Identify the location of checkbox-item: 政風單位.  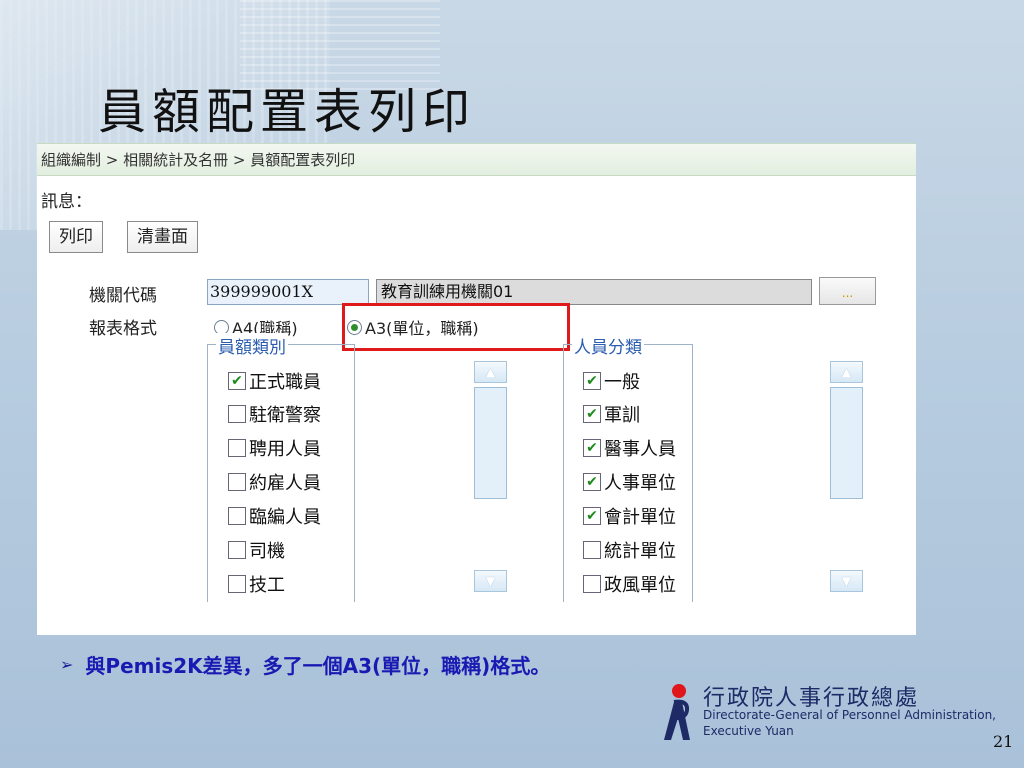
(629, 584).